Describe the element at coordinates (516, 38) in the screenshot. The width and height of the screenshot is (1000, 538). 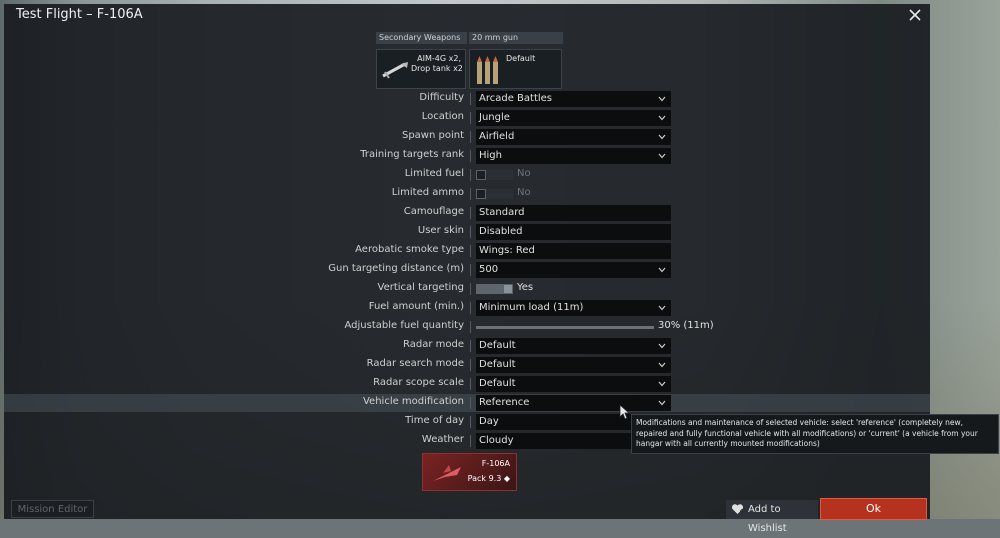
I see `tab-gun: 20 mm gun` at that location.